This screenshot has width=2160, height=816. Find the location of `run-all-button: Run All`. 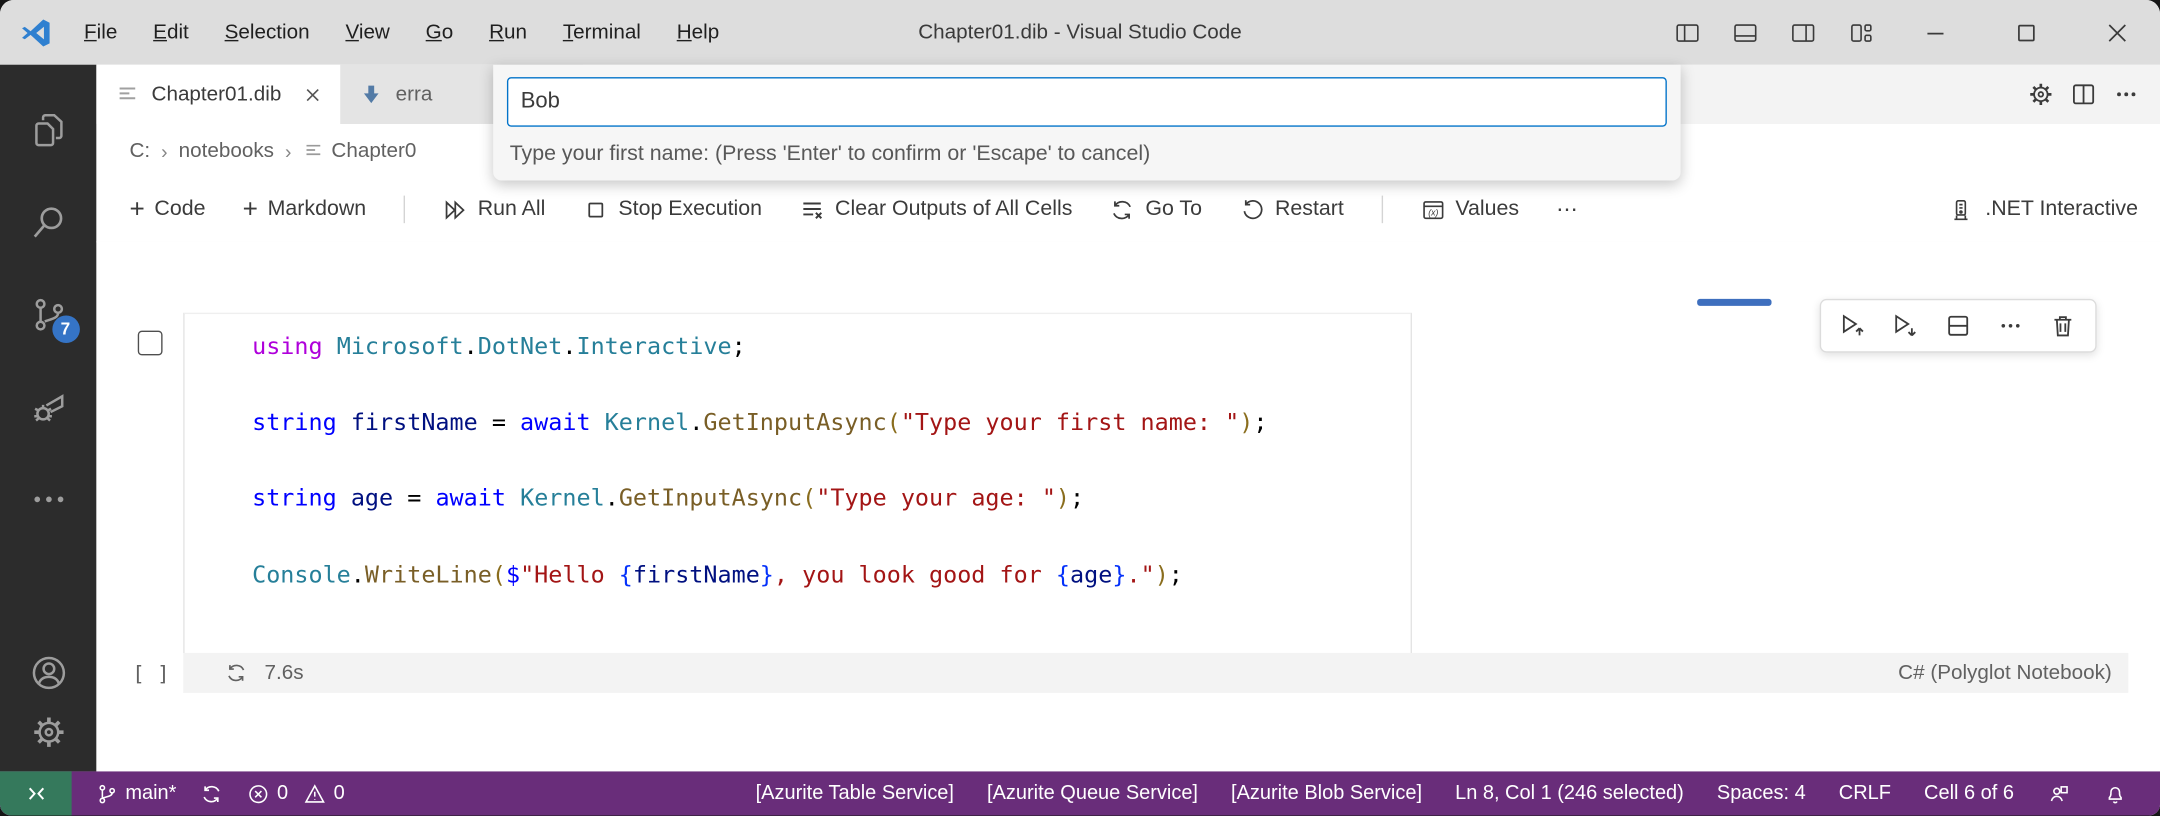

run-all-button: Run All is located at coordinates (493, 209).